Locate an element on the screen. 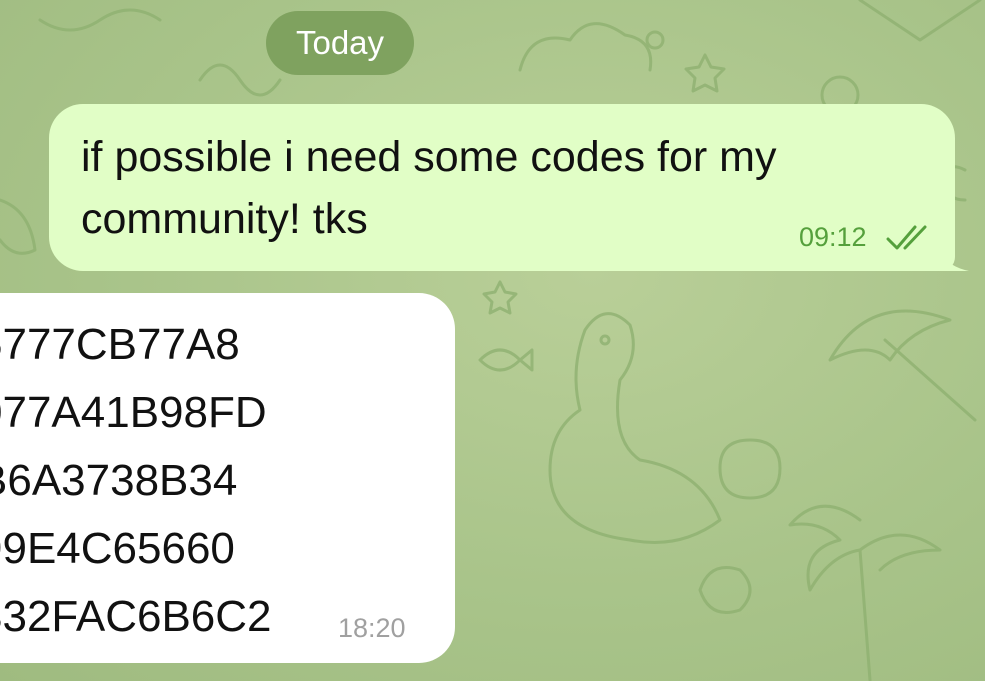  message-time: 09:12 is located at coordinates (833, 237).